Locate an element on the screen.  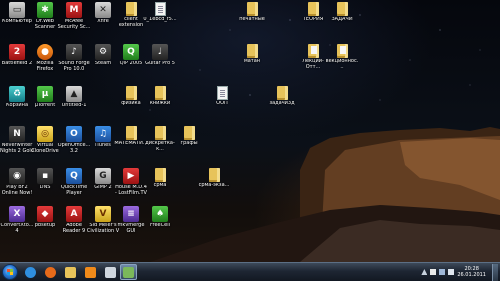
desktop-icon-untitled-1: ▲ Untitled-1 is located at coordinates (74, 104).